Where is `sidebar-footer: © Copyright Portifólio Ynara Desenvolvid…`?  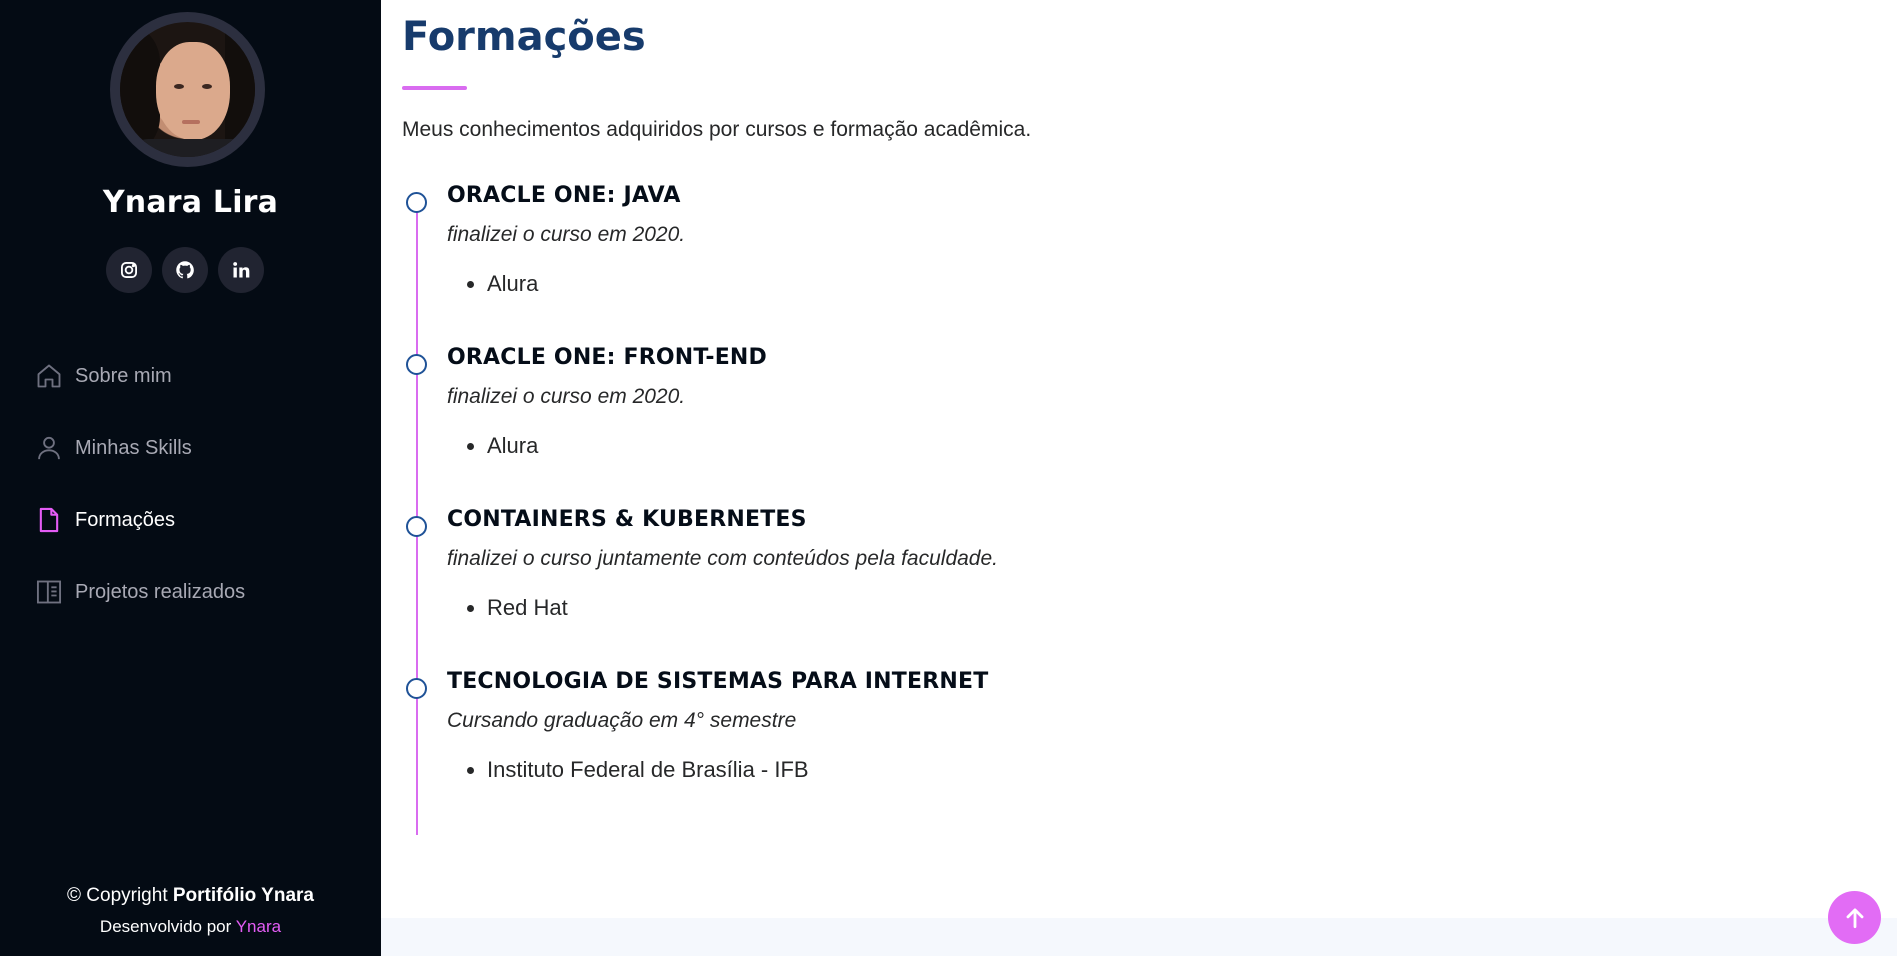 sidebar-footer: © Copyright Portifólio Ynara Desenvolvid… is located at coordinates (190, 911).